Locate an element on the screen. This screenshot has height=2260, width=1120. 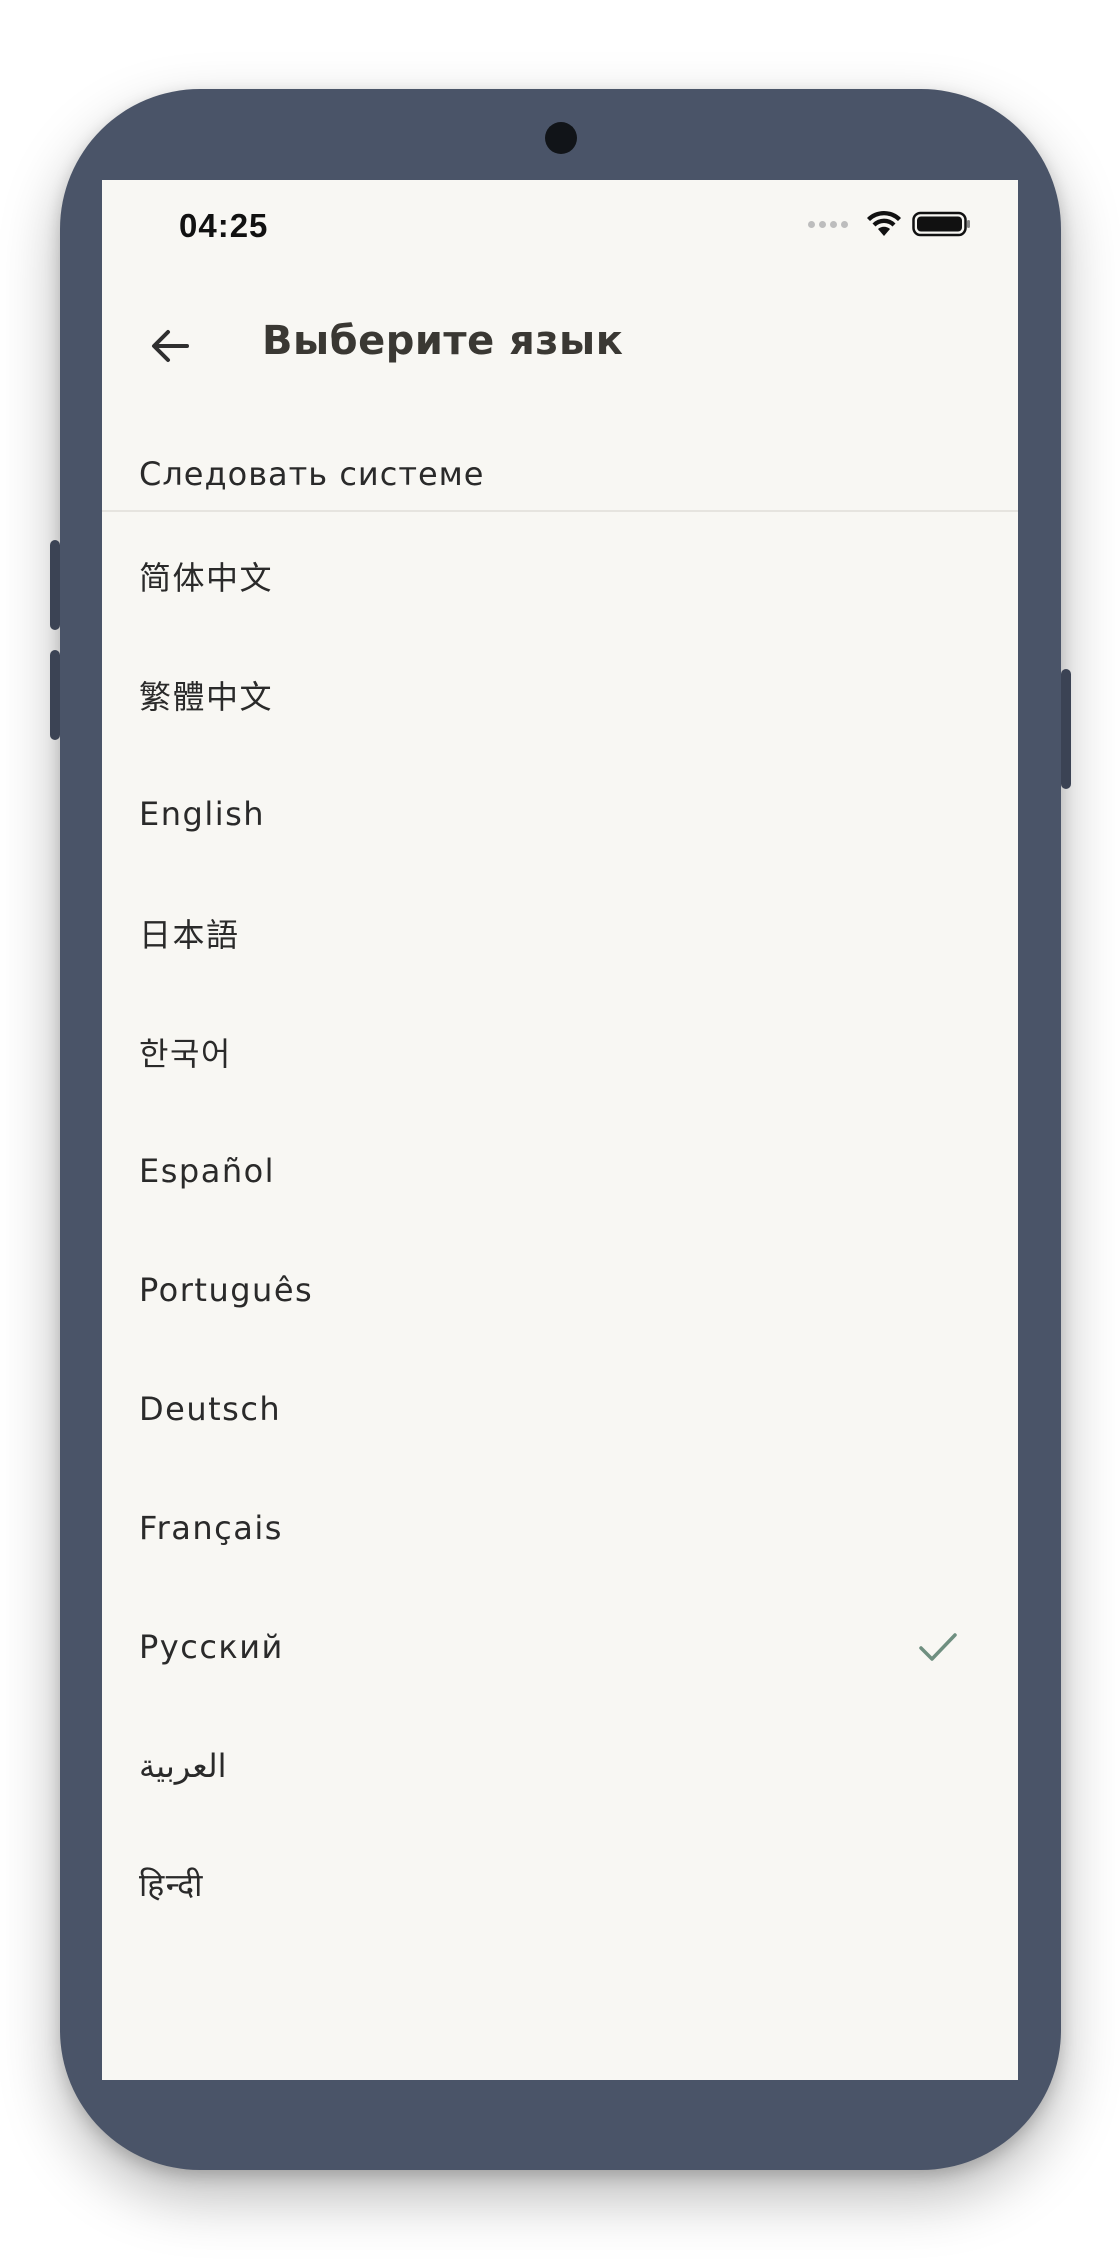
status-bar: 04:25 is located at coordinates (560, 228).